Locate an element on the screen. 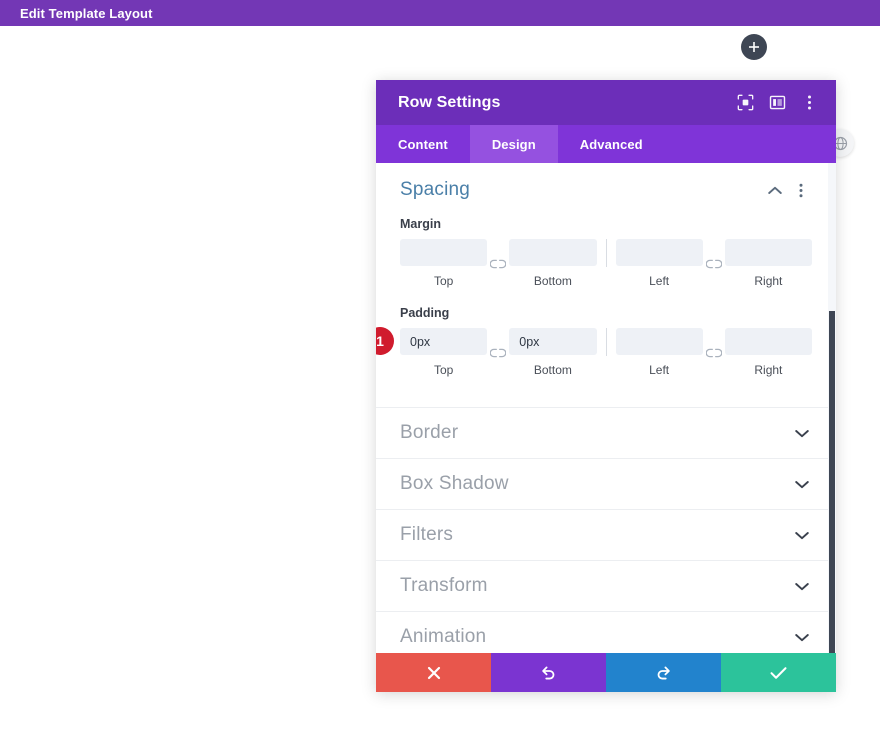  undo-icon is located at coordinates (548, 673).